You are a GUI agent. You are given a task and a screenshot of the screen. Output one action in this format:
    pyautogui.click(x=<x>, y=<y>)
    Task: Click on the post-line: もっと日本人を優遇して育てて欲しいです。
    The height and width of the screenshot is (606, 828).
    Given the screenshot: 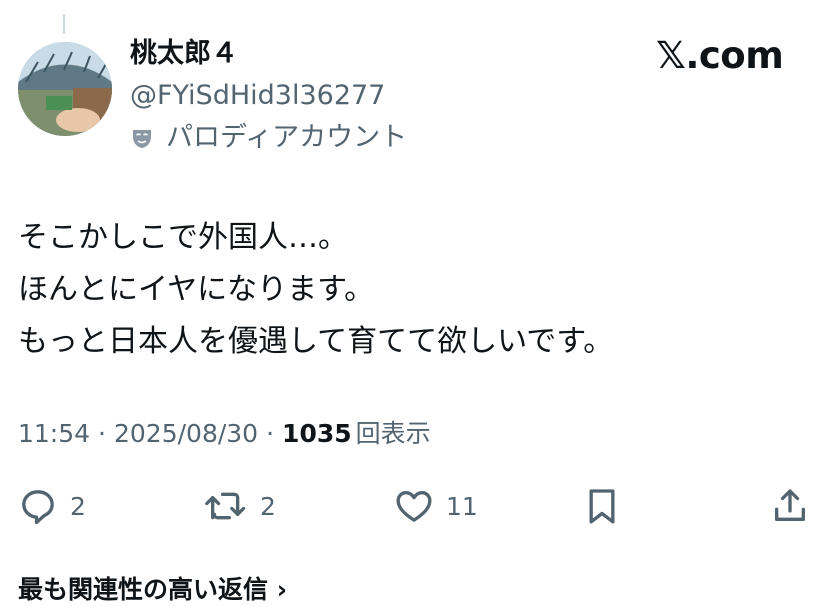 What is the action you would take?
    pyautogui.click(x=316, y=341)
    